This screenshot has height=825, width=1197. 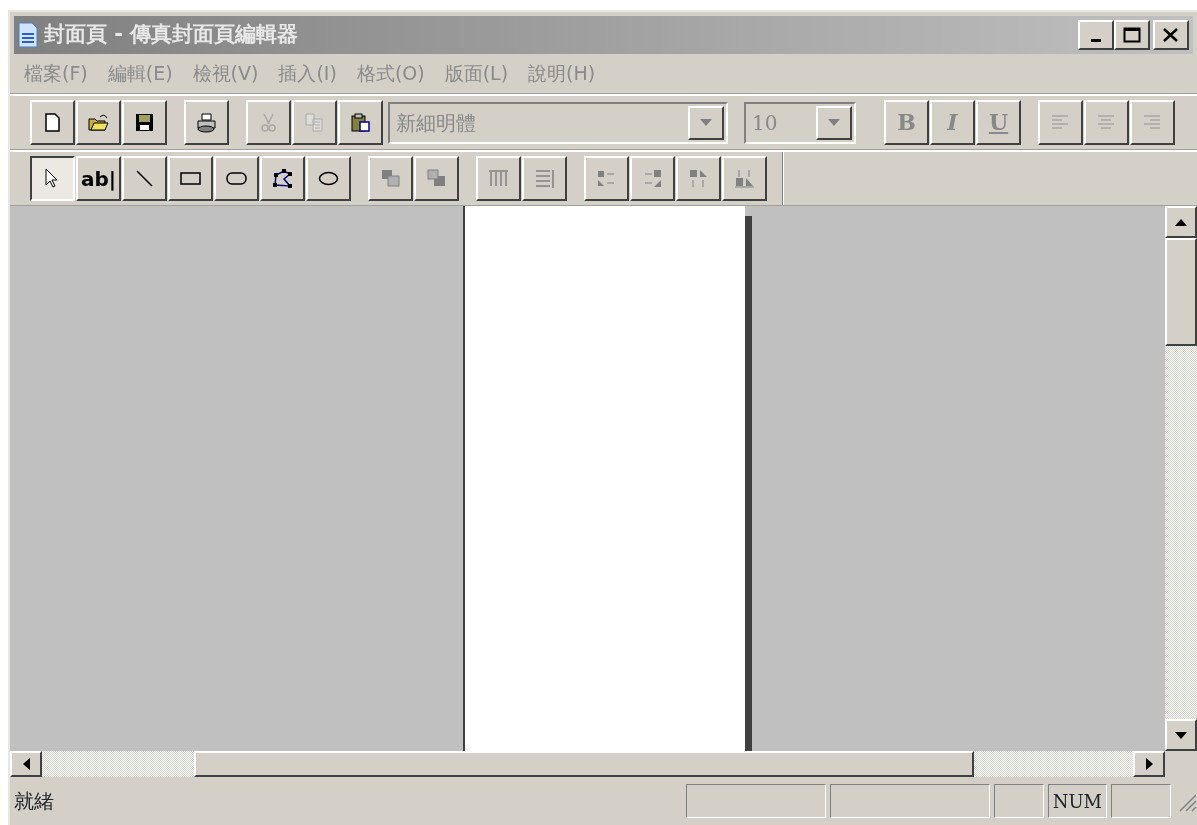 What do you see at coordinates (1181, 222) in the screenshot?
I see `scroll-up-arrow-icon` at bounding box center [1181, 222].